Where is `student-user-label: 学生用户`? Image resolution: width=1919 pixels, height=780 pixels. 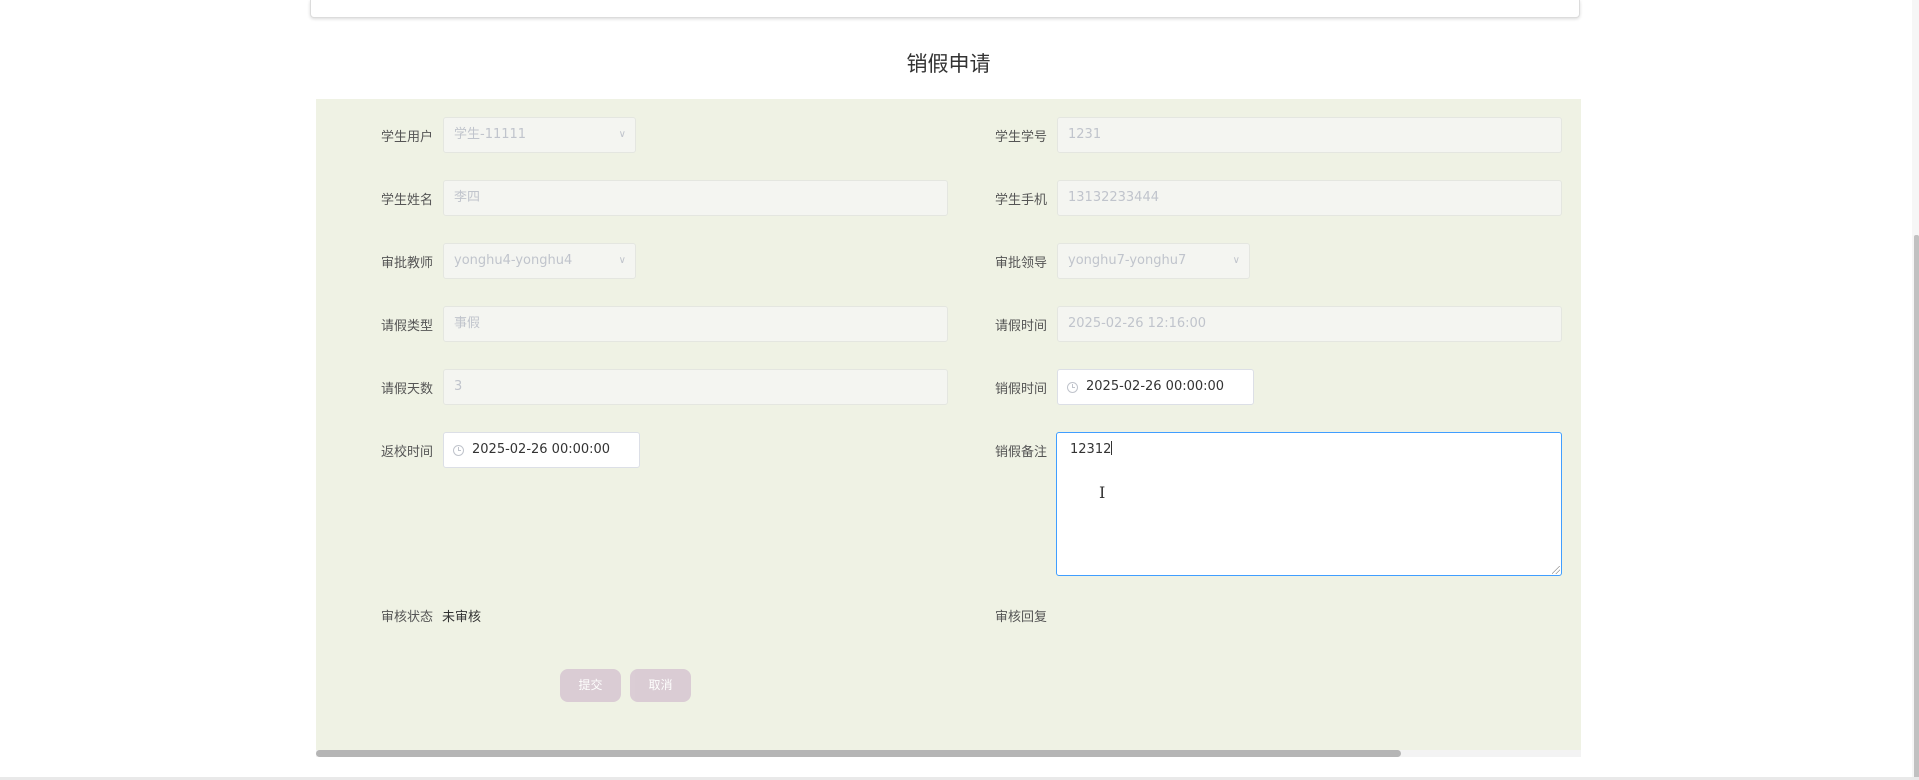 student-user-label: 学生用户 is located at coordinates (407, 137).